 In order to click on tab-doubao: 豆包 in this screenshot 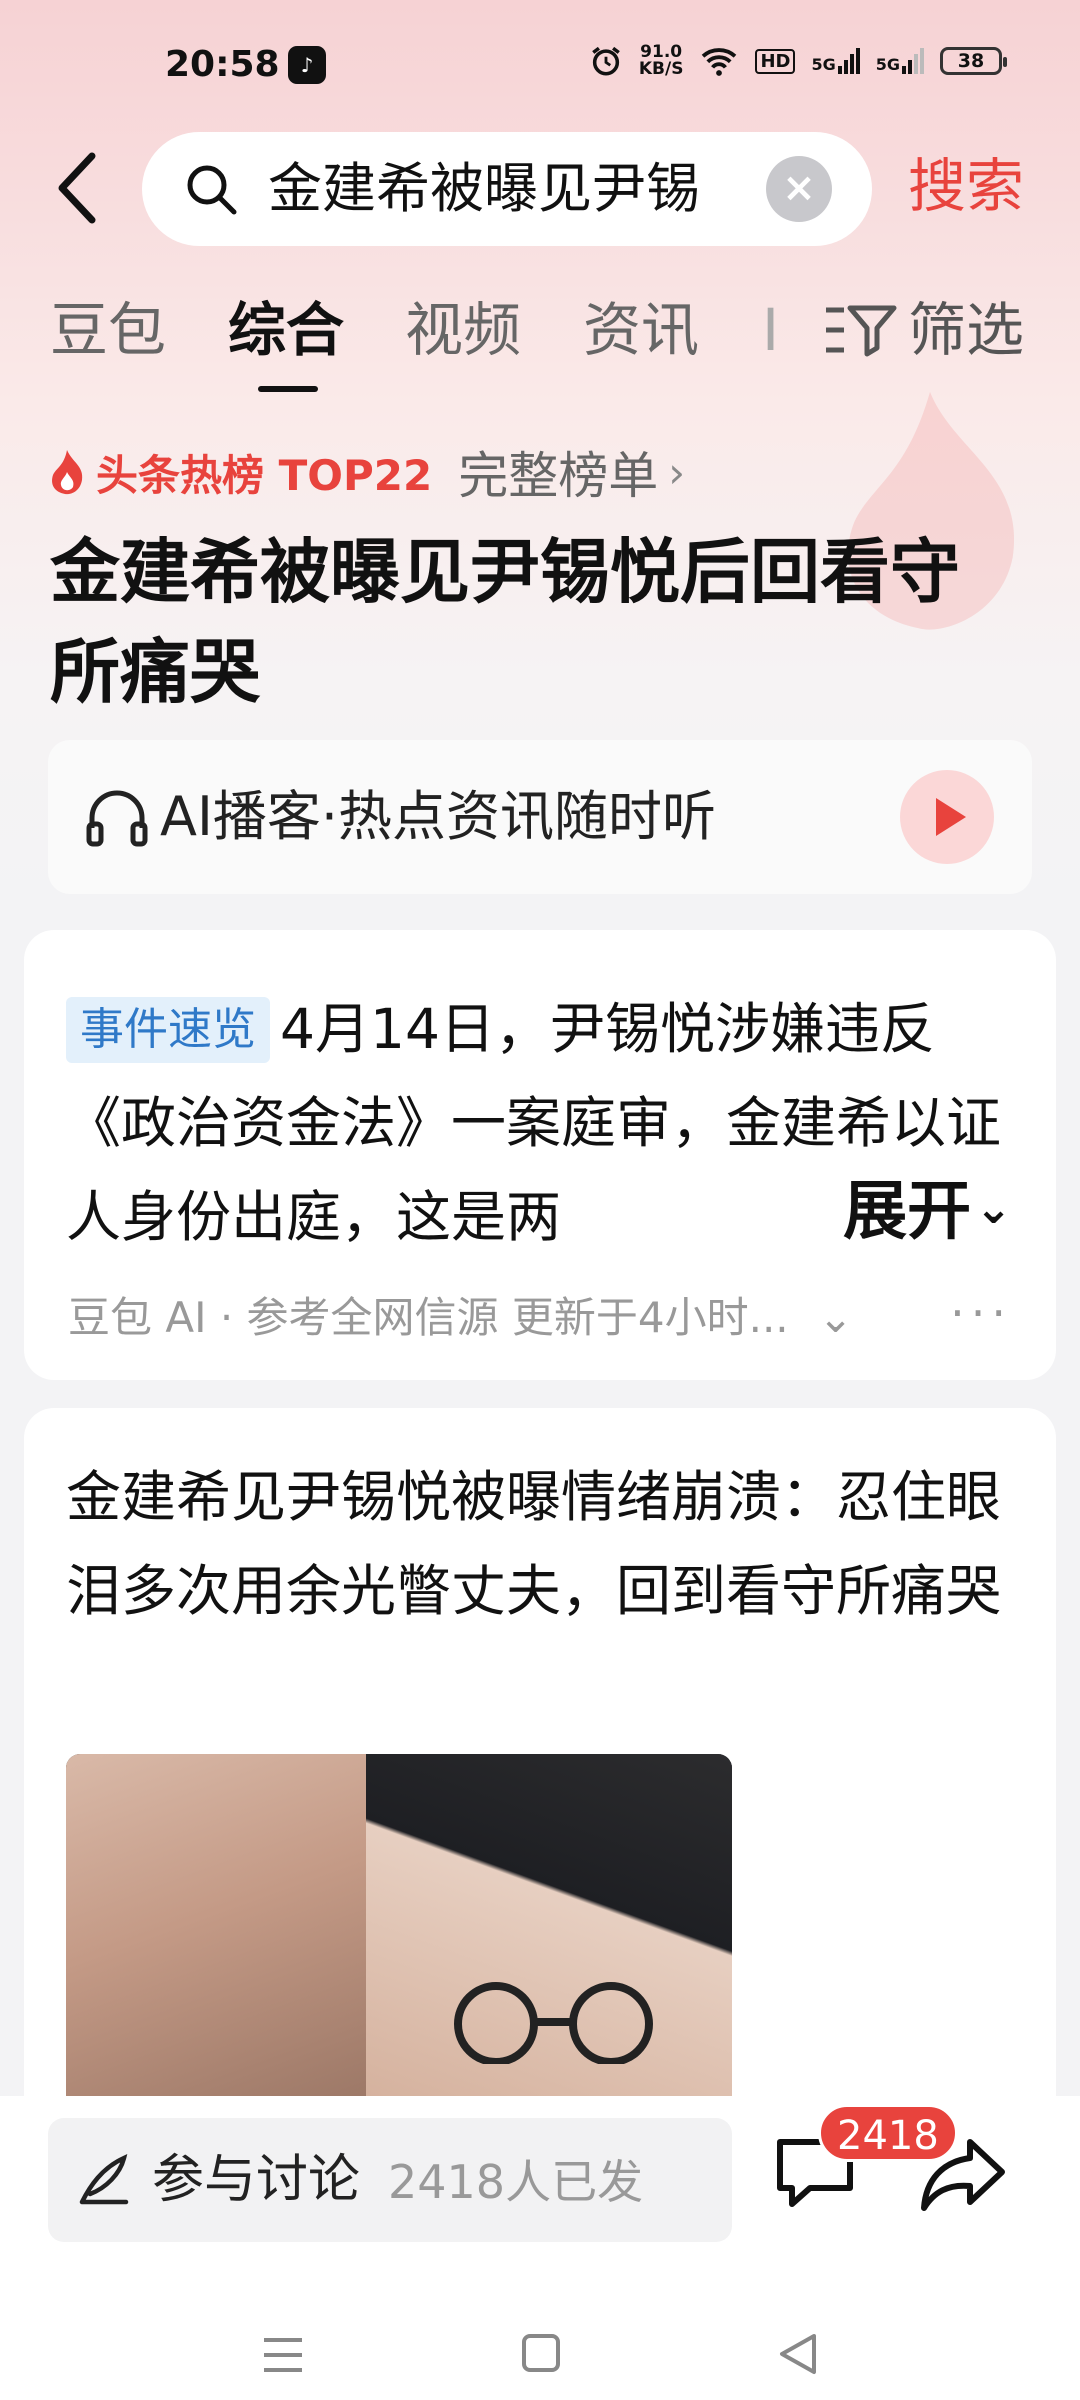, I will do `click(108, 330)`.